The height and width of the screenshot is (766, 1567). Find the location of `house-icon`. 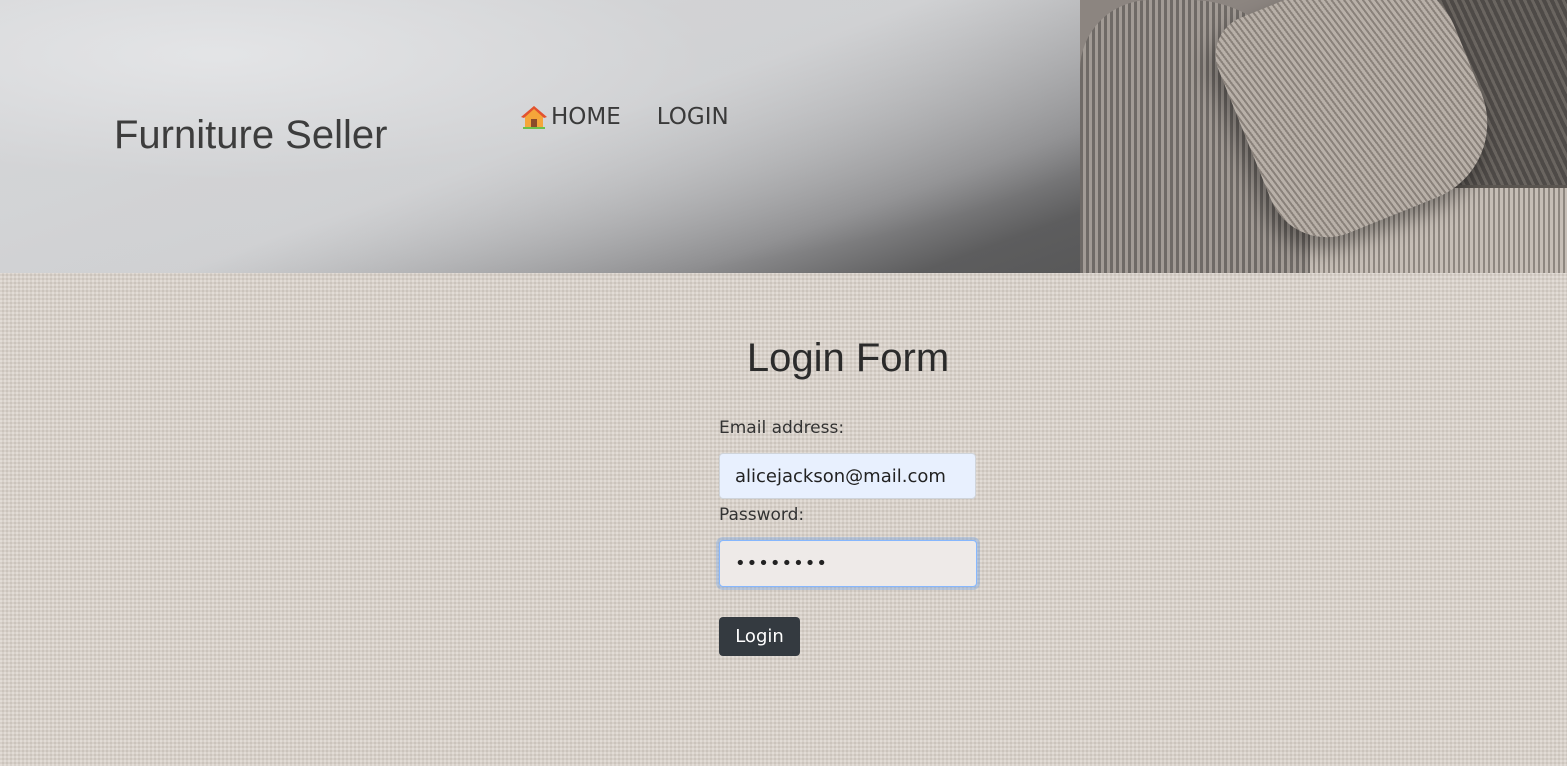

house-icon is located at coordinates (534, 117).